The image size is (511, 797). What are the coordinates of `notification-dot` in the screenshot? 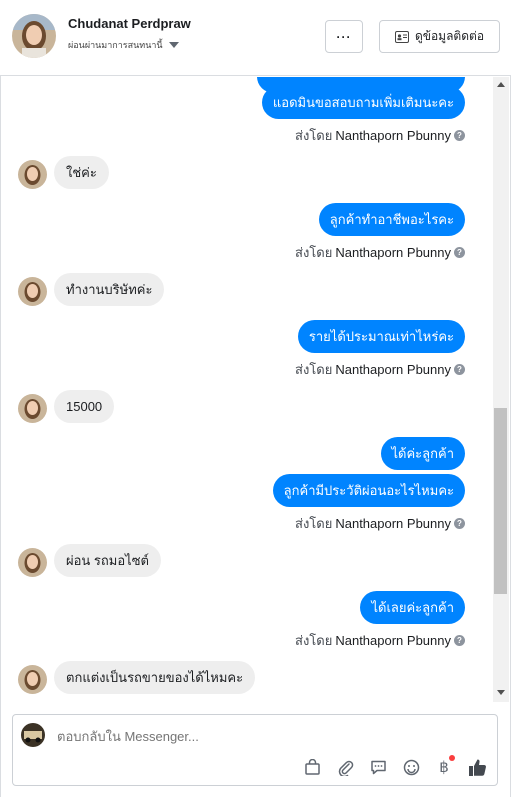 It's located at (452, 758).